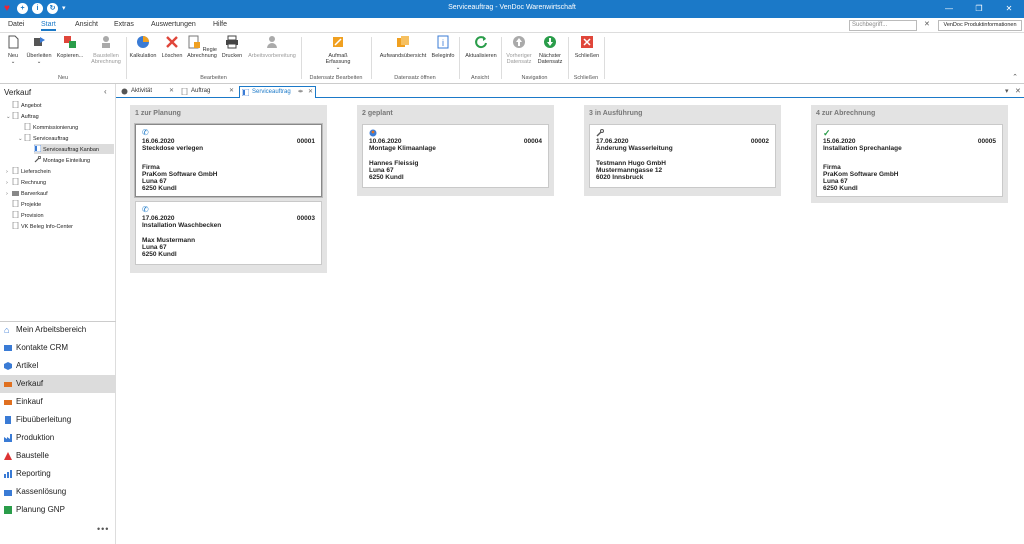 The image size is (1024, 544). Describe the element at coordinates (835, 181) in the screenshot. I see `card-street: Luna 67` at that location.